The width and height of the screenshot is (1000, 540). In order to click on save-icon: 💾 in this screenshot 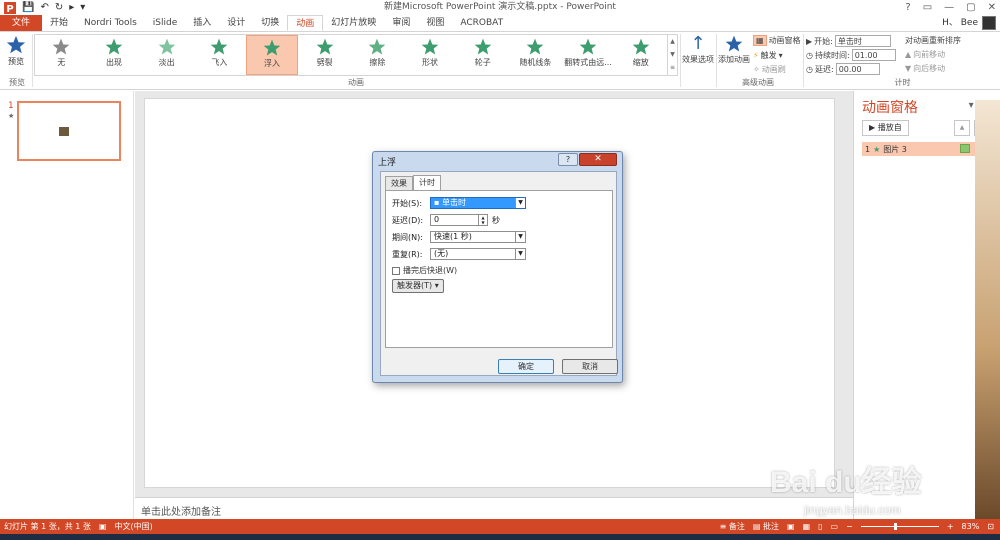, I will do `click(28, 7)`.